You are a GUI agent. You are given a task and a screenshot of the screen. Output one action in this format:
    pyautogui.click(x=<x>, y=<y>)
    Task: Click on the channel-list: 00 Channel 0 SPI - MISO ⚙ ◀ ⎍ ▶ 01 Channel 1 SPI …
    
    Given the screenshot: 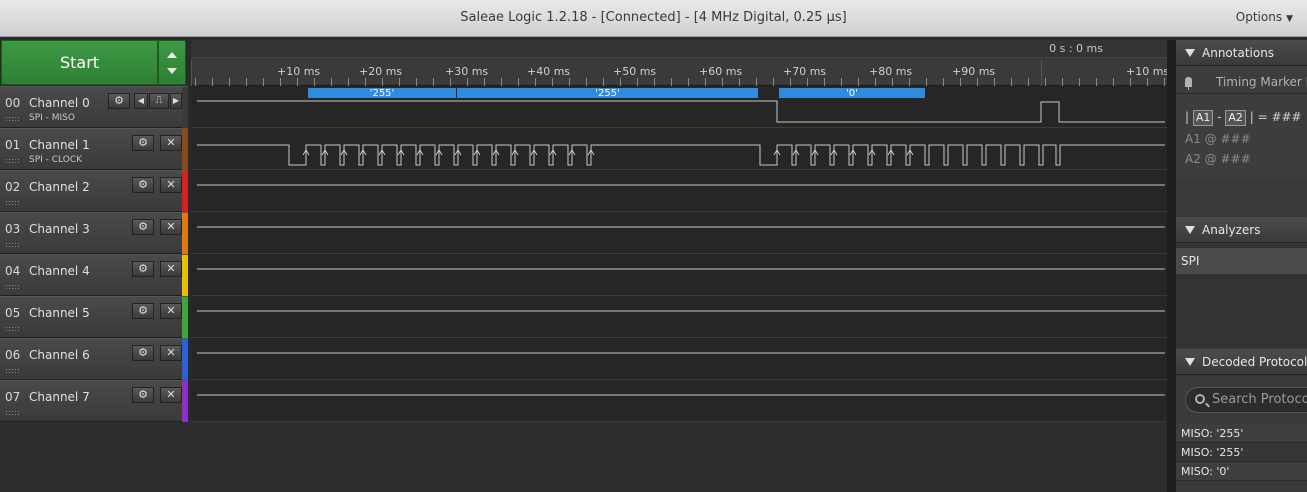 What is the action you would take?
    pyautogui.click(x=94, y=254)
    